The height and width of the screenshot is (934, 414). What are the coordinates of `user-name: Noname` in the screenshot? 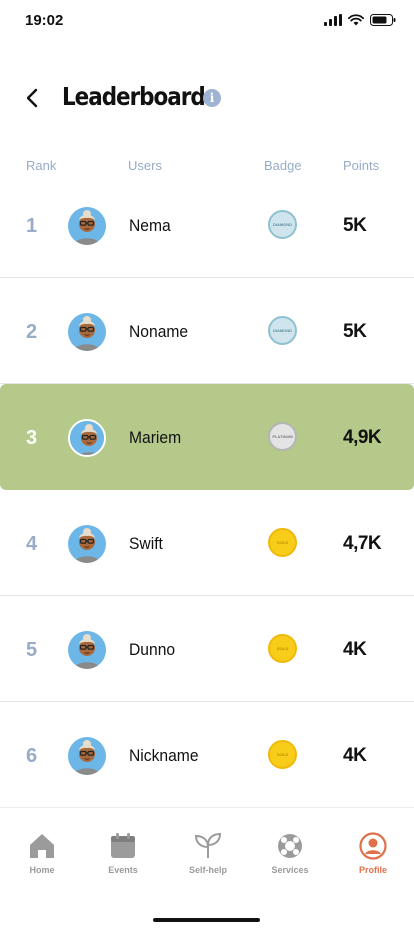 It's located at (159, 331).